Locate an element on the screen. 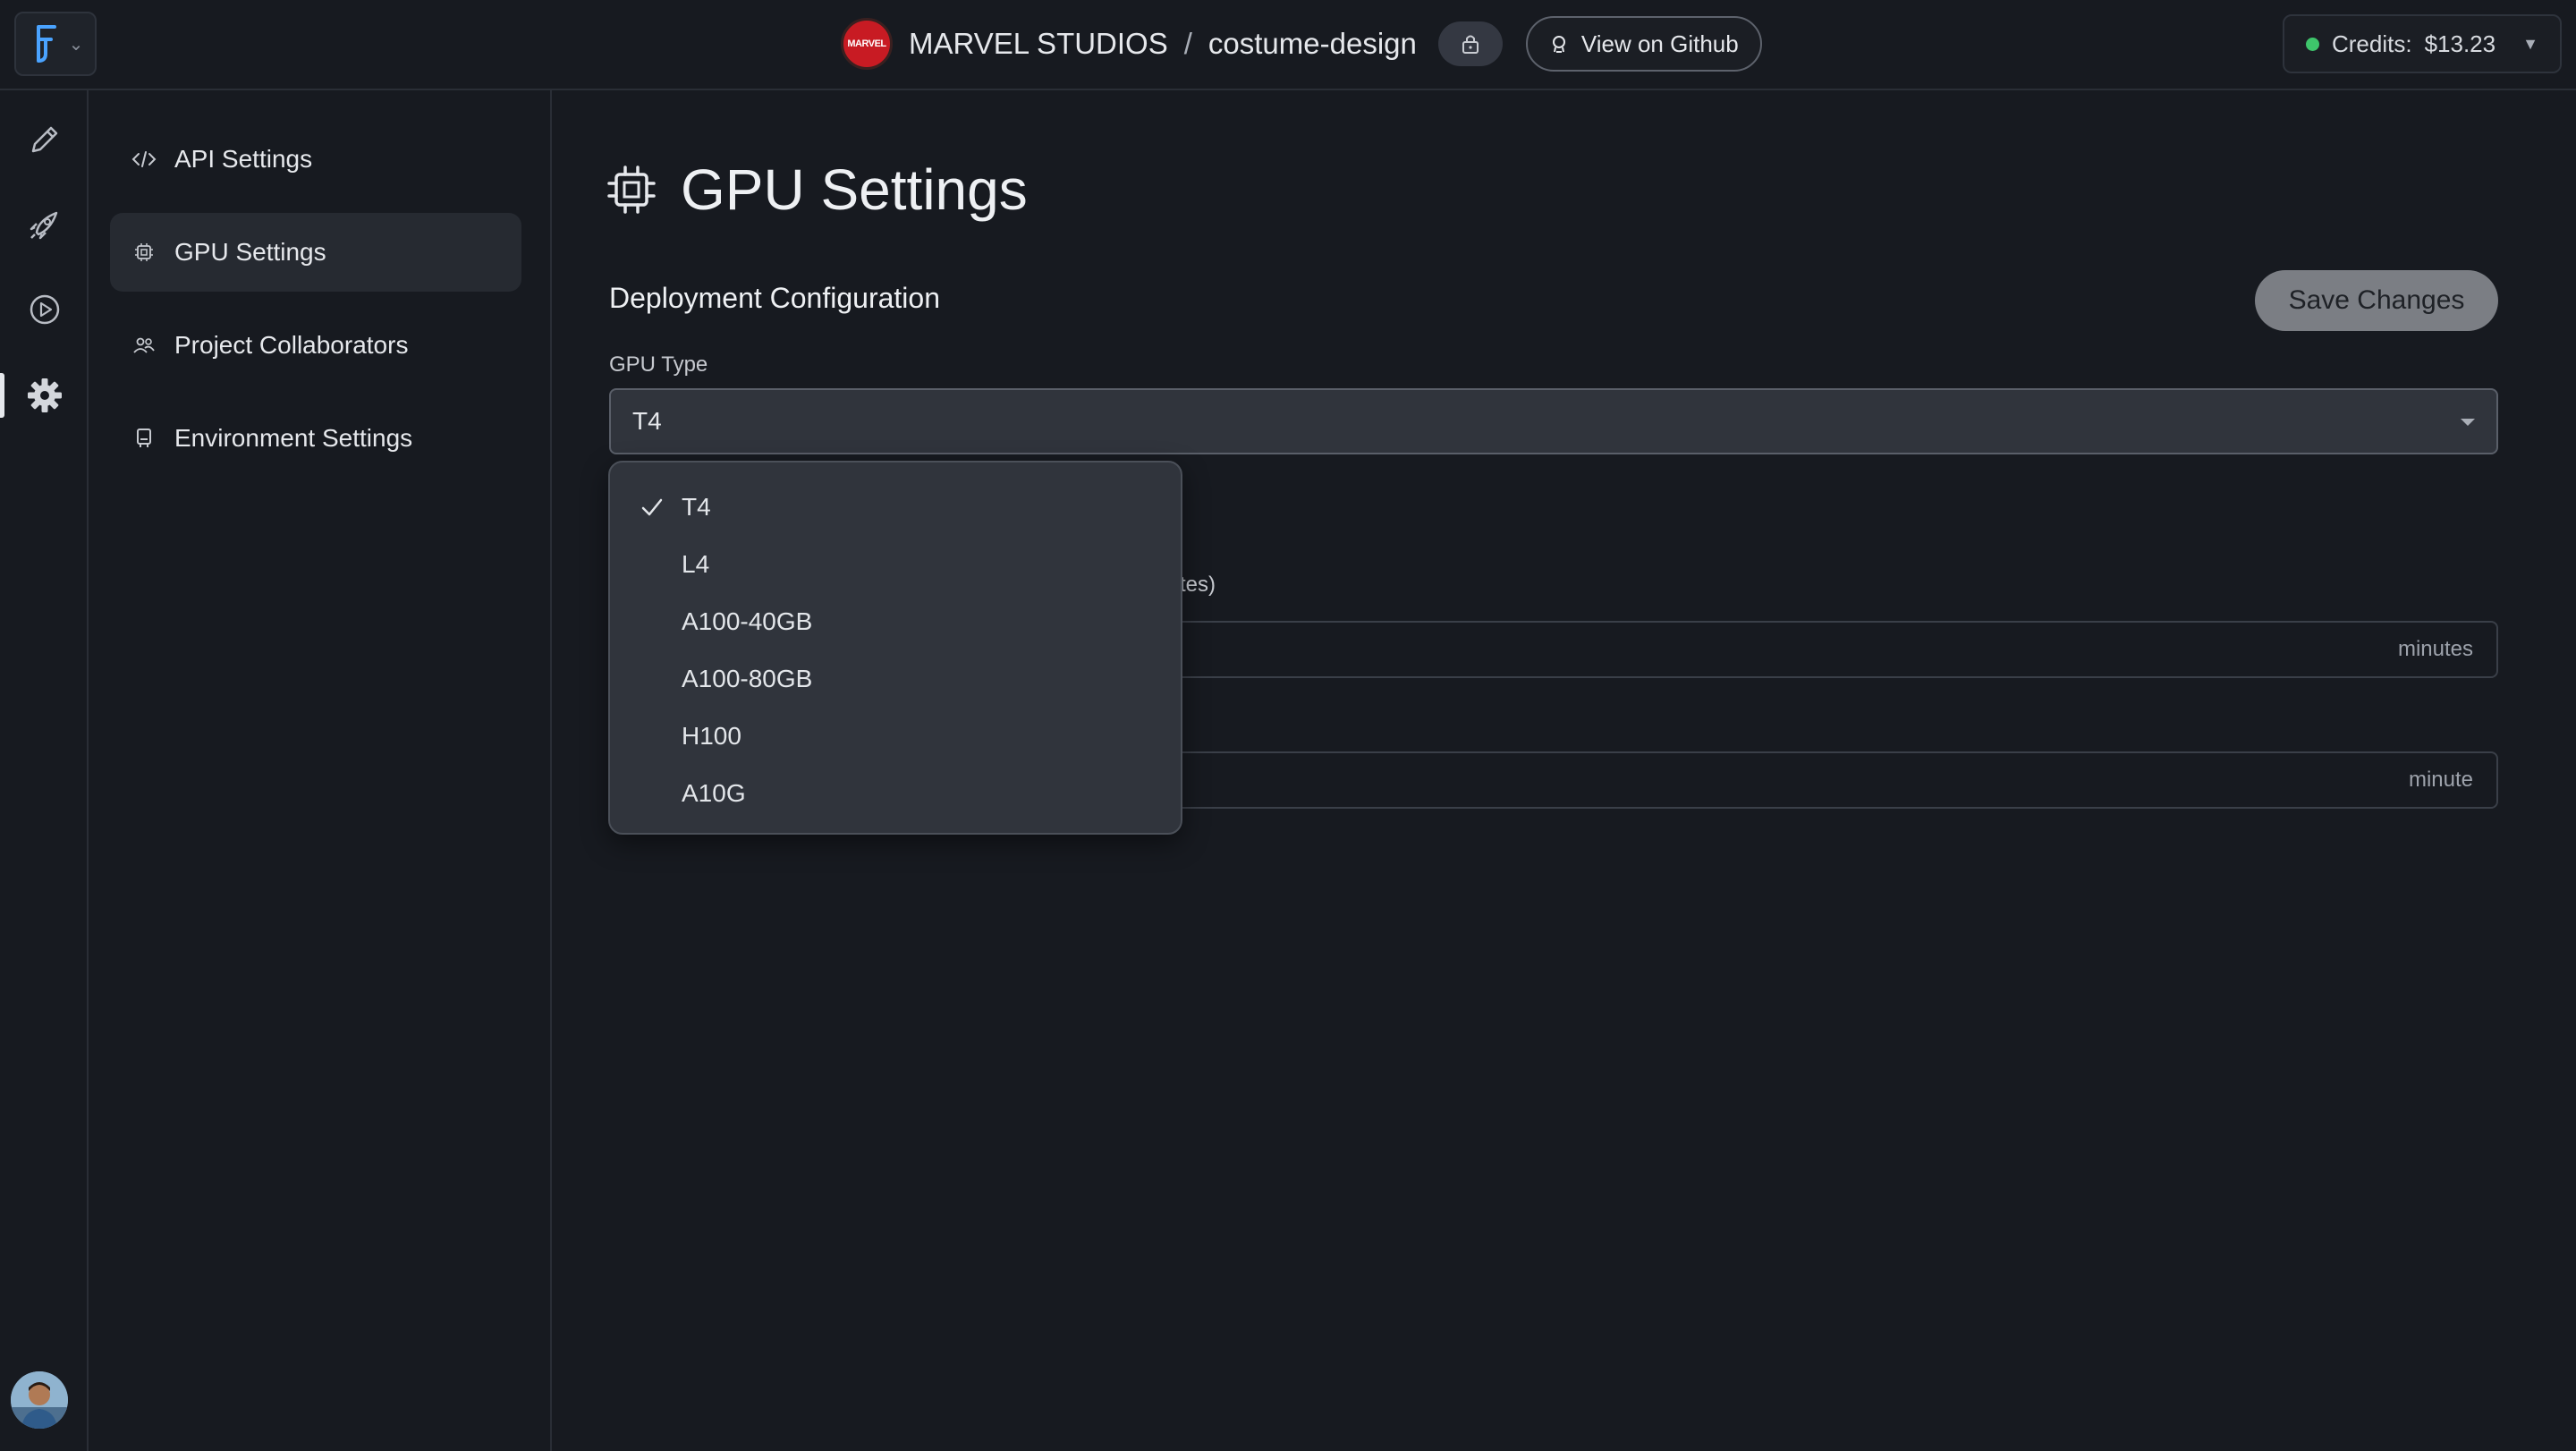  code-icon is located at coordinates (144, 159).